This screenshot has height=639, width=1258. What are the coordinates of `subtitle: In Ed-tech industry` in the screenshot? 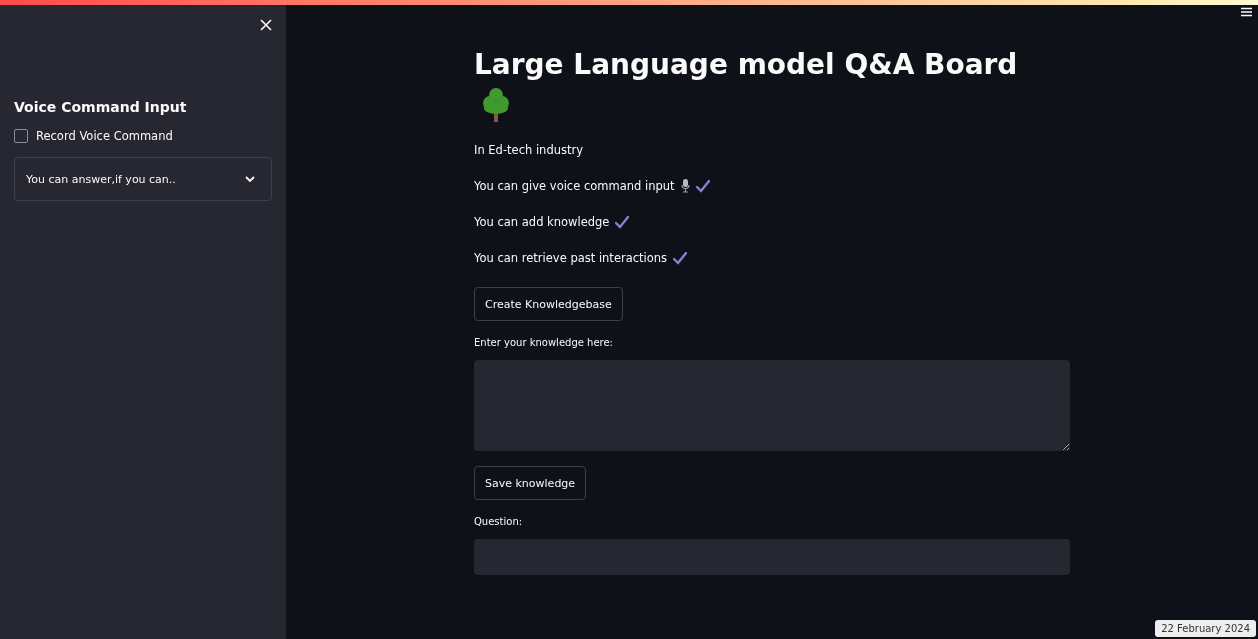 It's located at (528, 150).